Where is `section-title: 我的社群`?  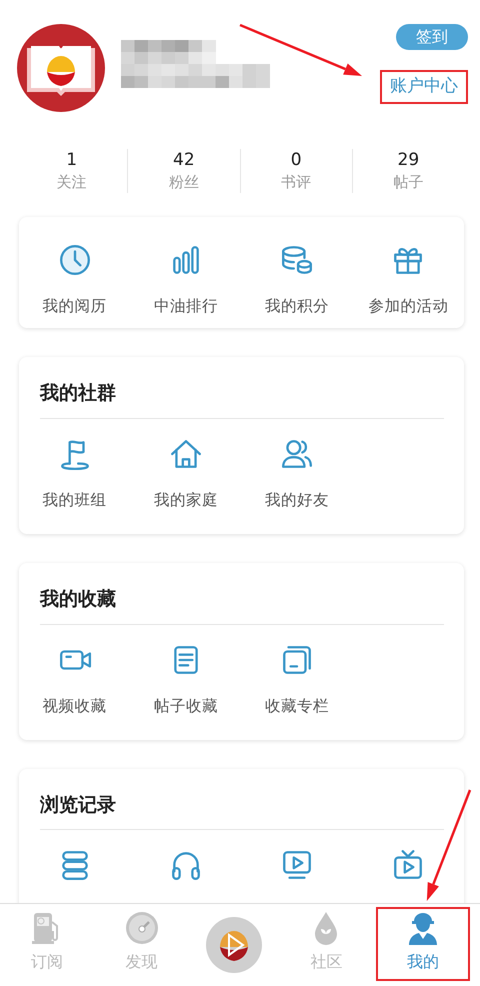
section-title: 我的社群 is located at coordinates (77, 393).